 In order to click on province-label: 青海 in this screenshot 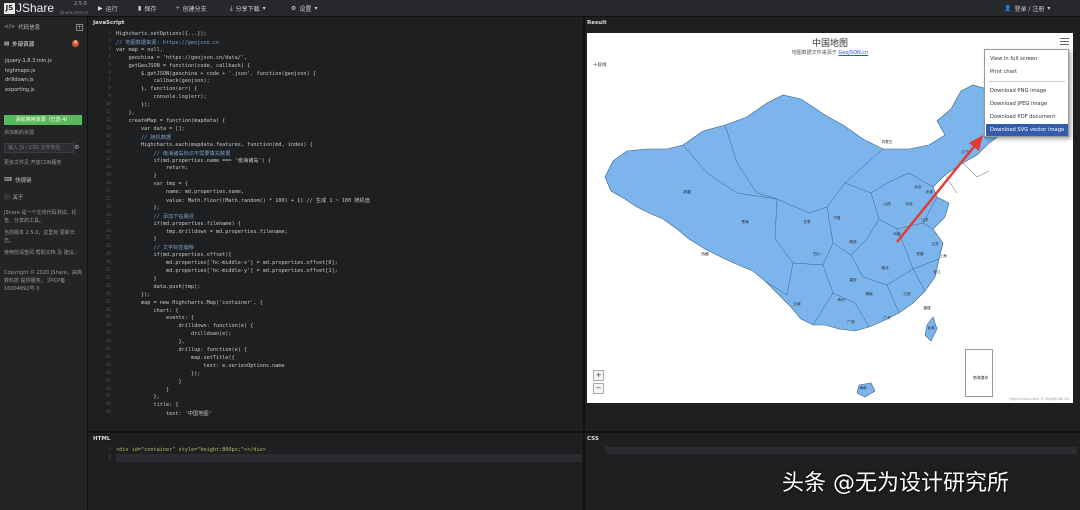, I will do `click(745, 221)`.